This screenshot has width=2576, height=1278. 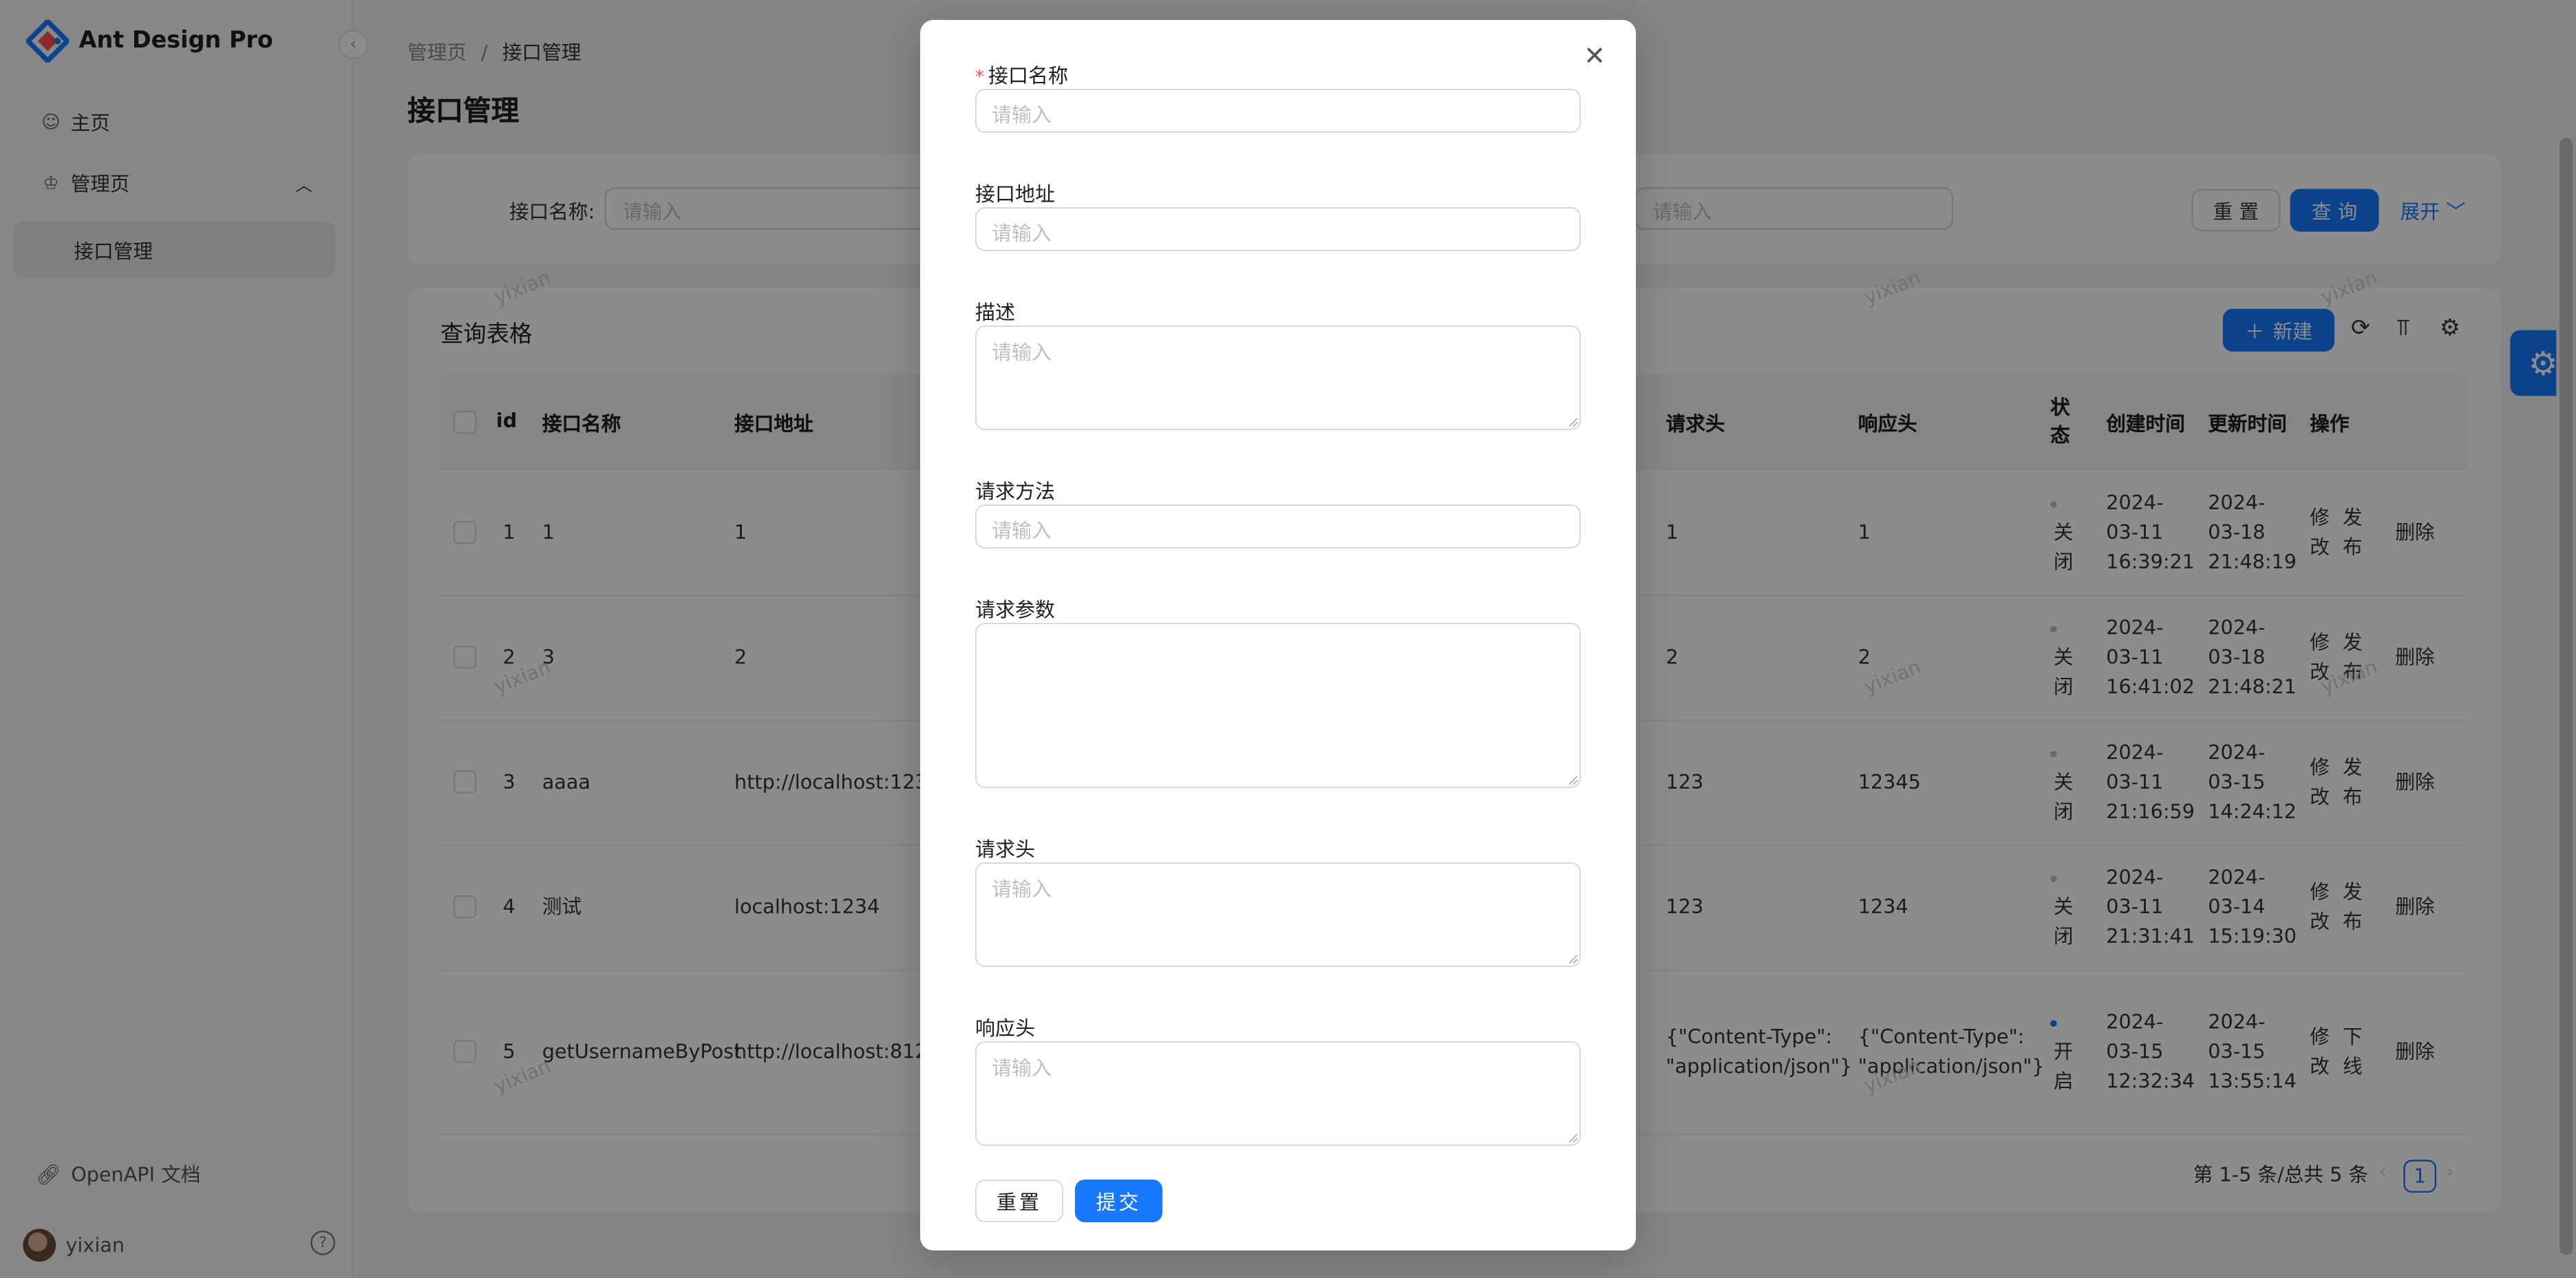 I want to click on field-label-params: 请求参数, so click(x=1015, y=609).